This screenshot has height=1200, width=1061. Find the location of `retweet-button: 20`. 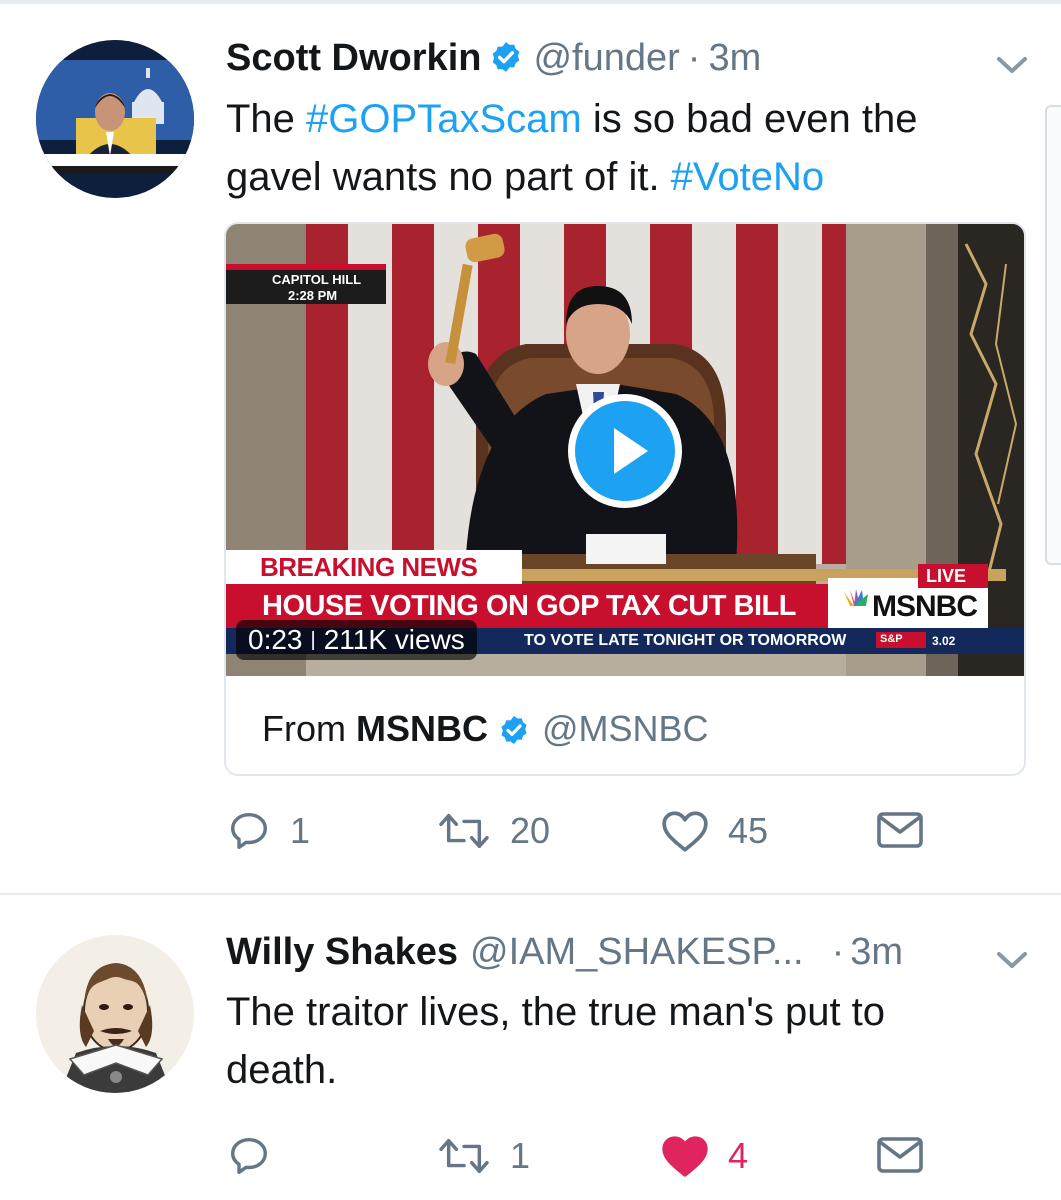

retweet-button: 20 is located at coordinates (493, 831).